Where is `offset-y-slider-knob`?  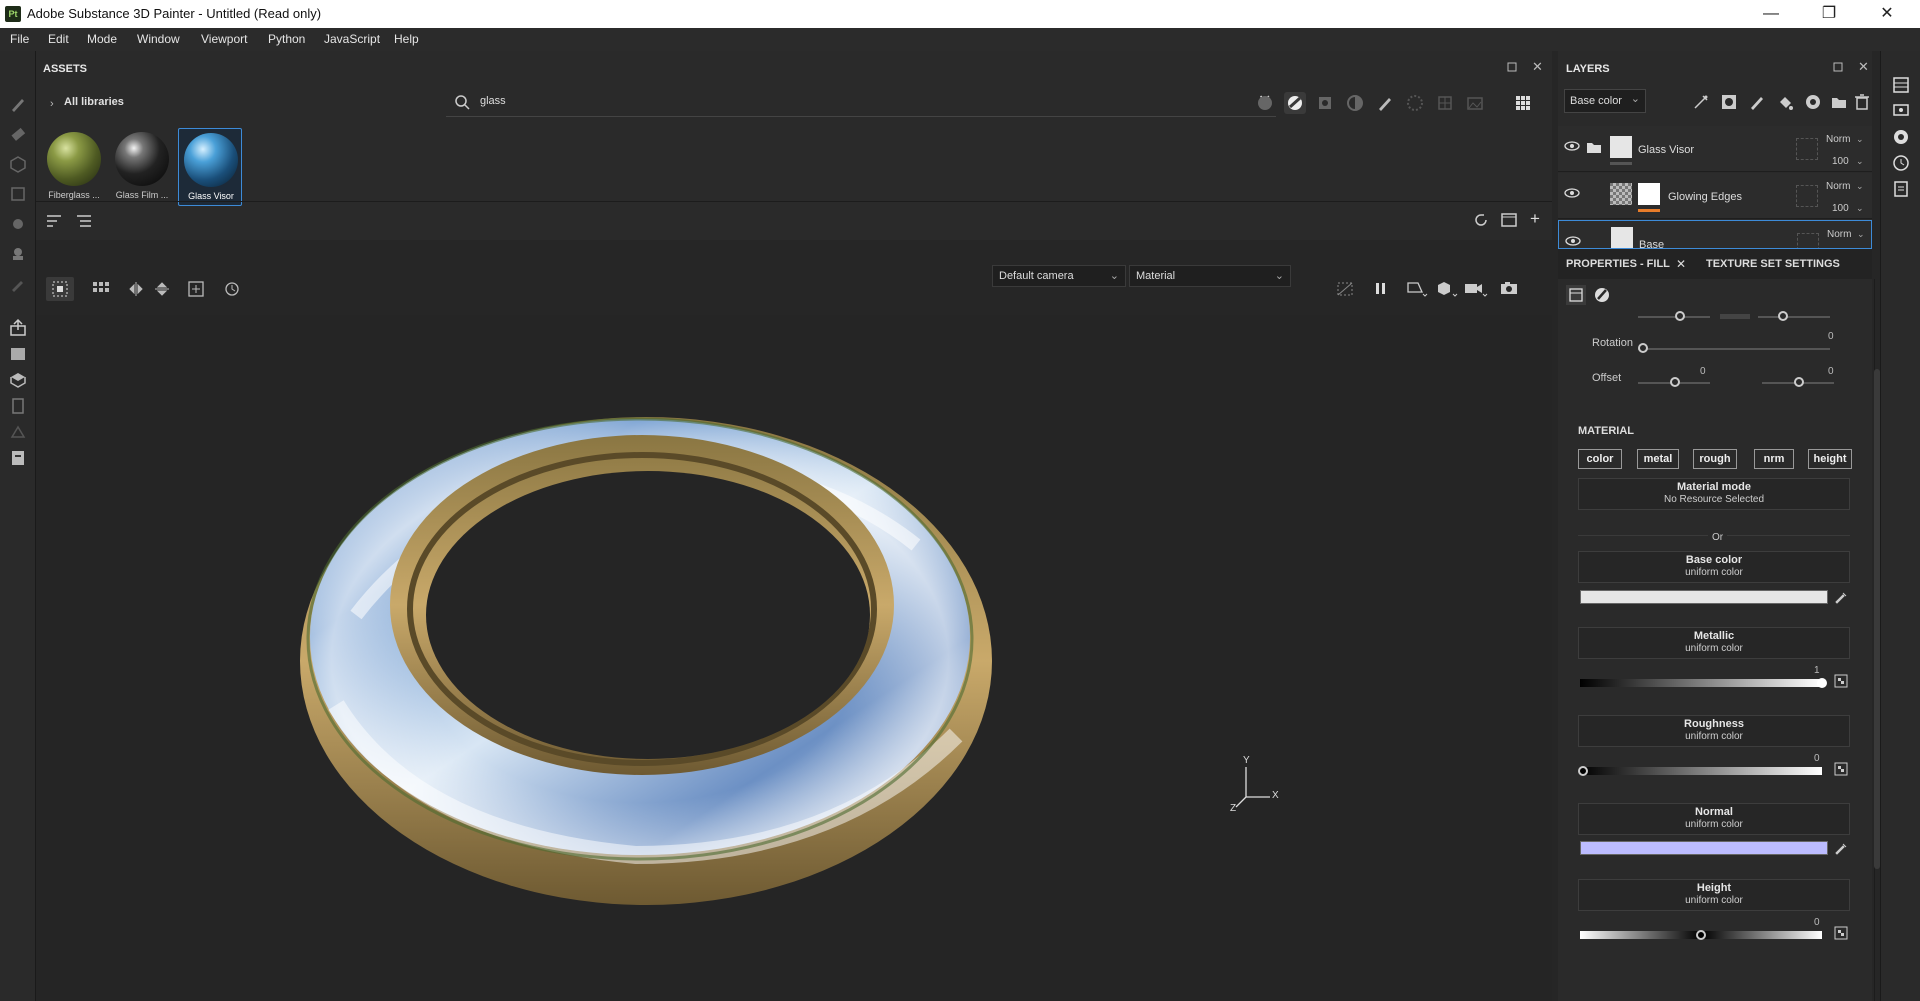 offset-y-slider-knob is located at coordinates (1799, 382).